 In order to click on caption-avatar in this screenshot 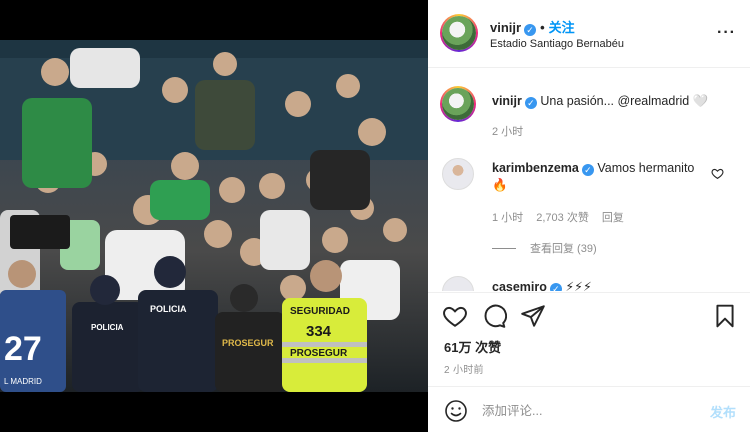, I will do `click(458, 104)`.